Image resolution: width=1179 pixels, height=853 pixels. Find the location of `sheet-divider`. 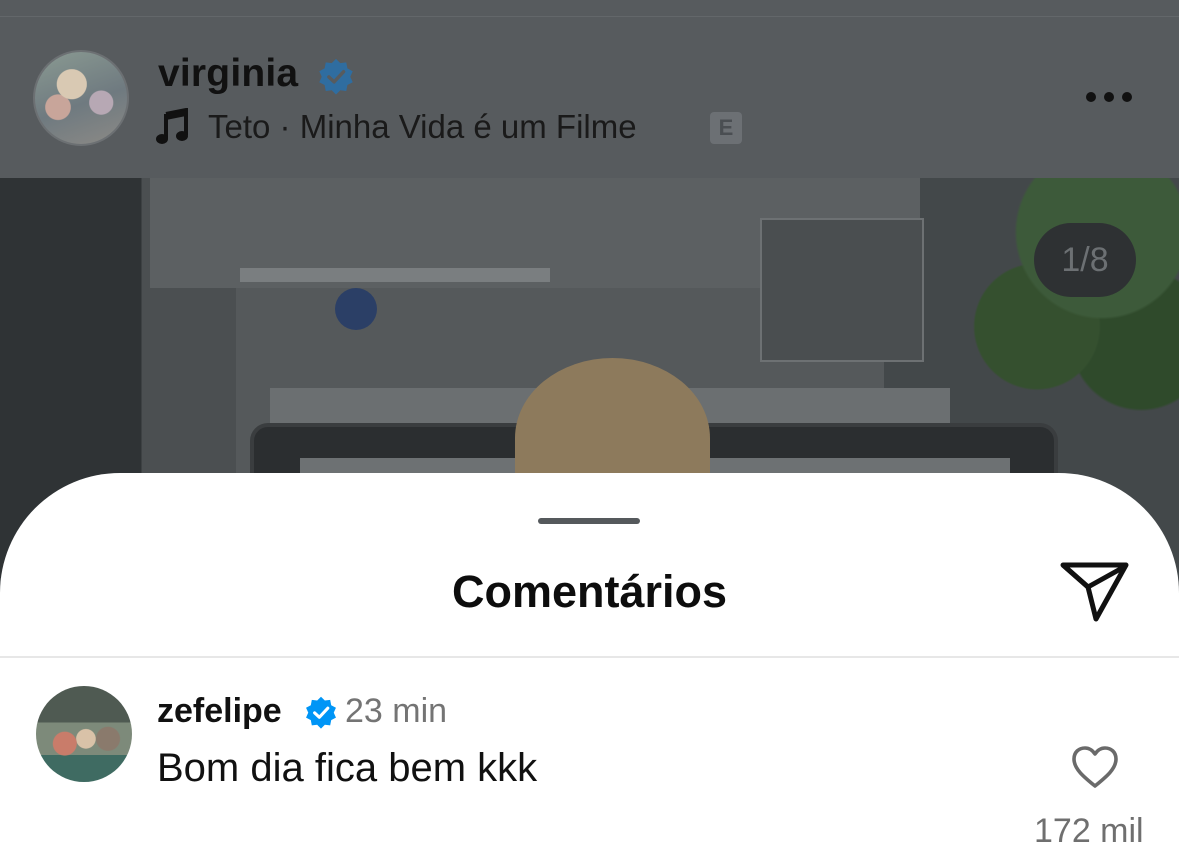

sheet-divider is located at coordinates (589, 657).